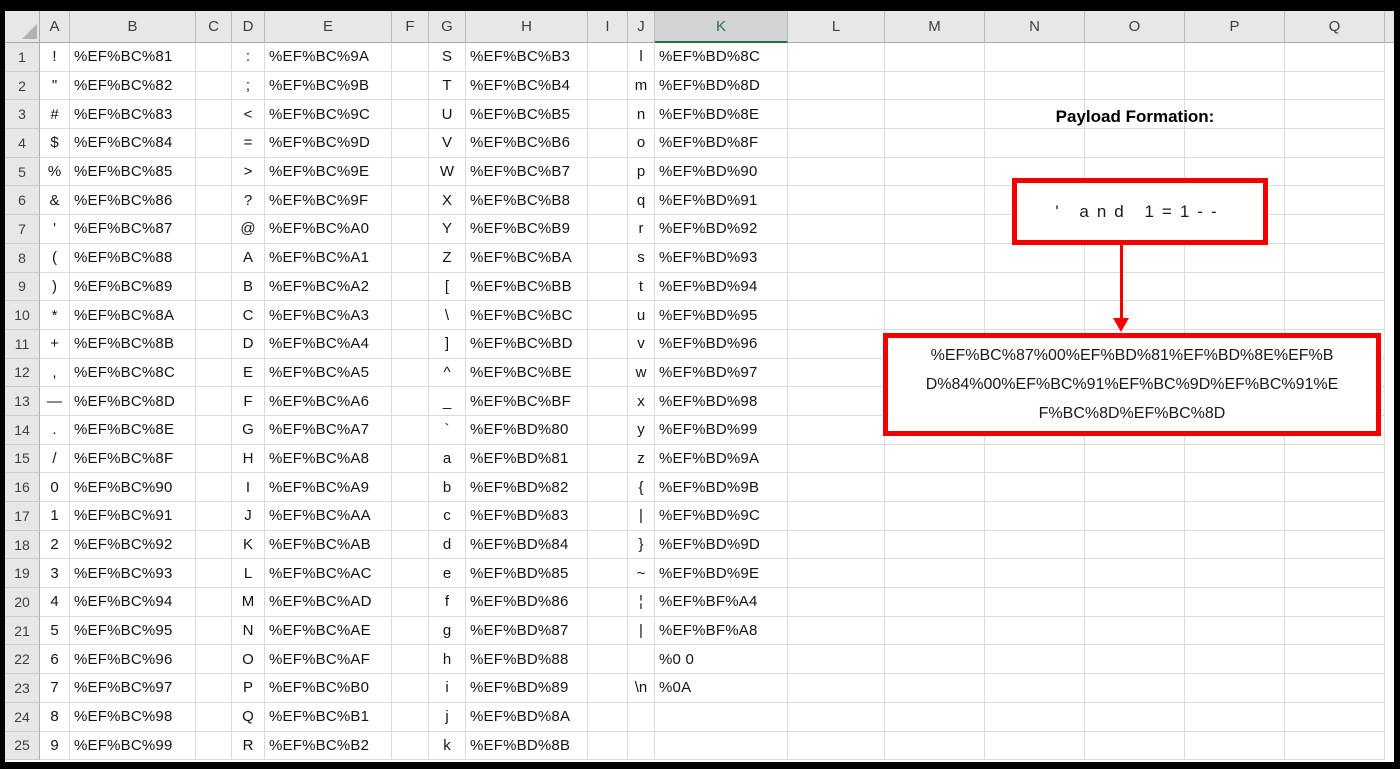 The image size is (1400, 769). Describe the element at coordinates (527, 373) in the screenshot. I see `cell-H12: %EF%BC%BE` at that location.